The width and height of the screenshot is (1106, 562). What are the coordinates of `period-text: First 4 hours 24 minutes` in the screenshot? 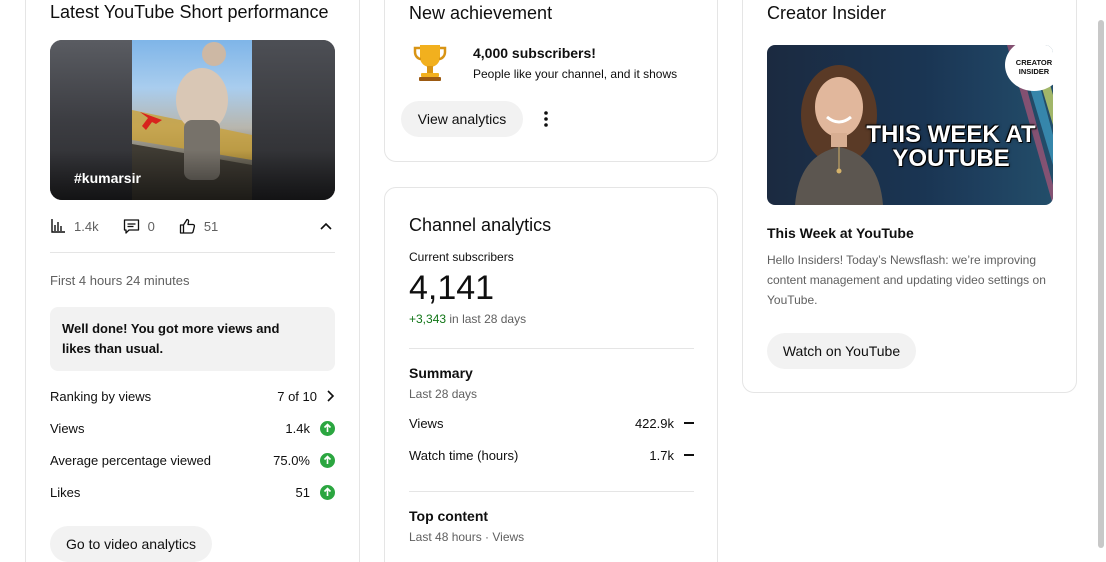 It's located at (120, 280).